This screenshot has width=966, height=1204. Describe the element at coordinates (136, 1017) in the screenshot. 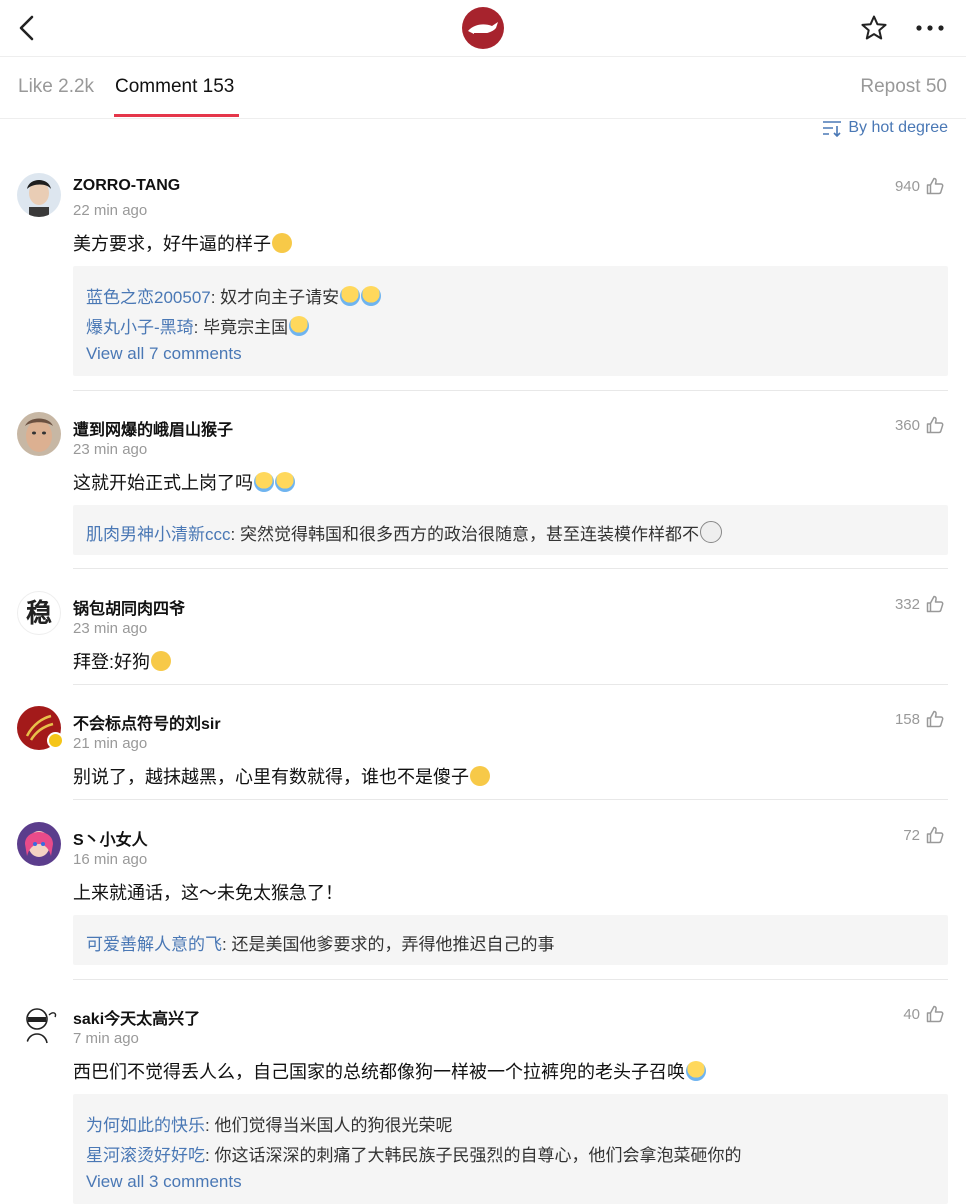

I see `username: saki今天太高兴了` at that location.